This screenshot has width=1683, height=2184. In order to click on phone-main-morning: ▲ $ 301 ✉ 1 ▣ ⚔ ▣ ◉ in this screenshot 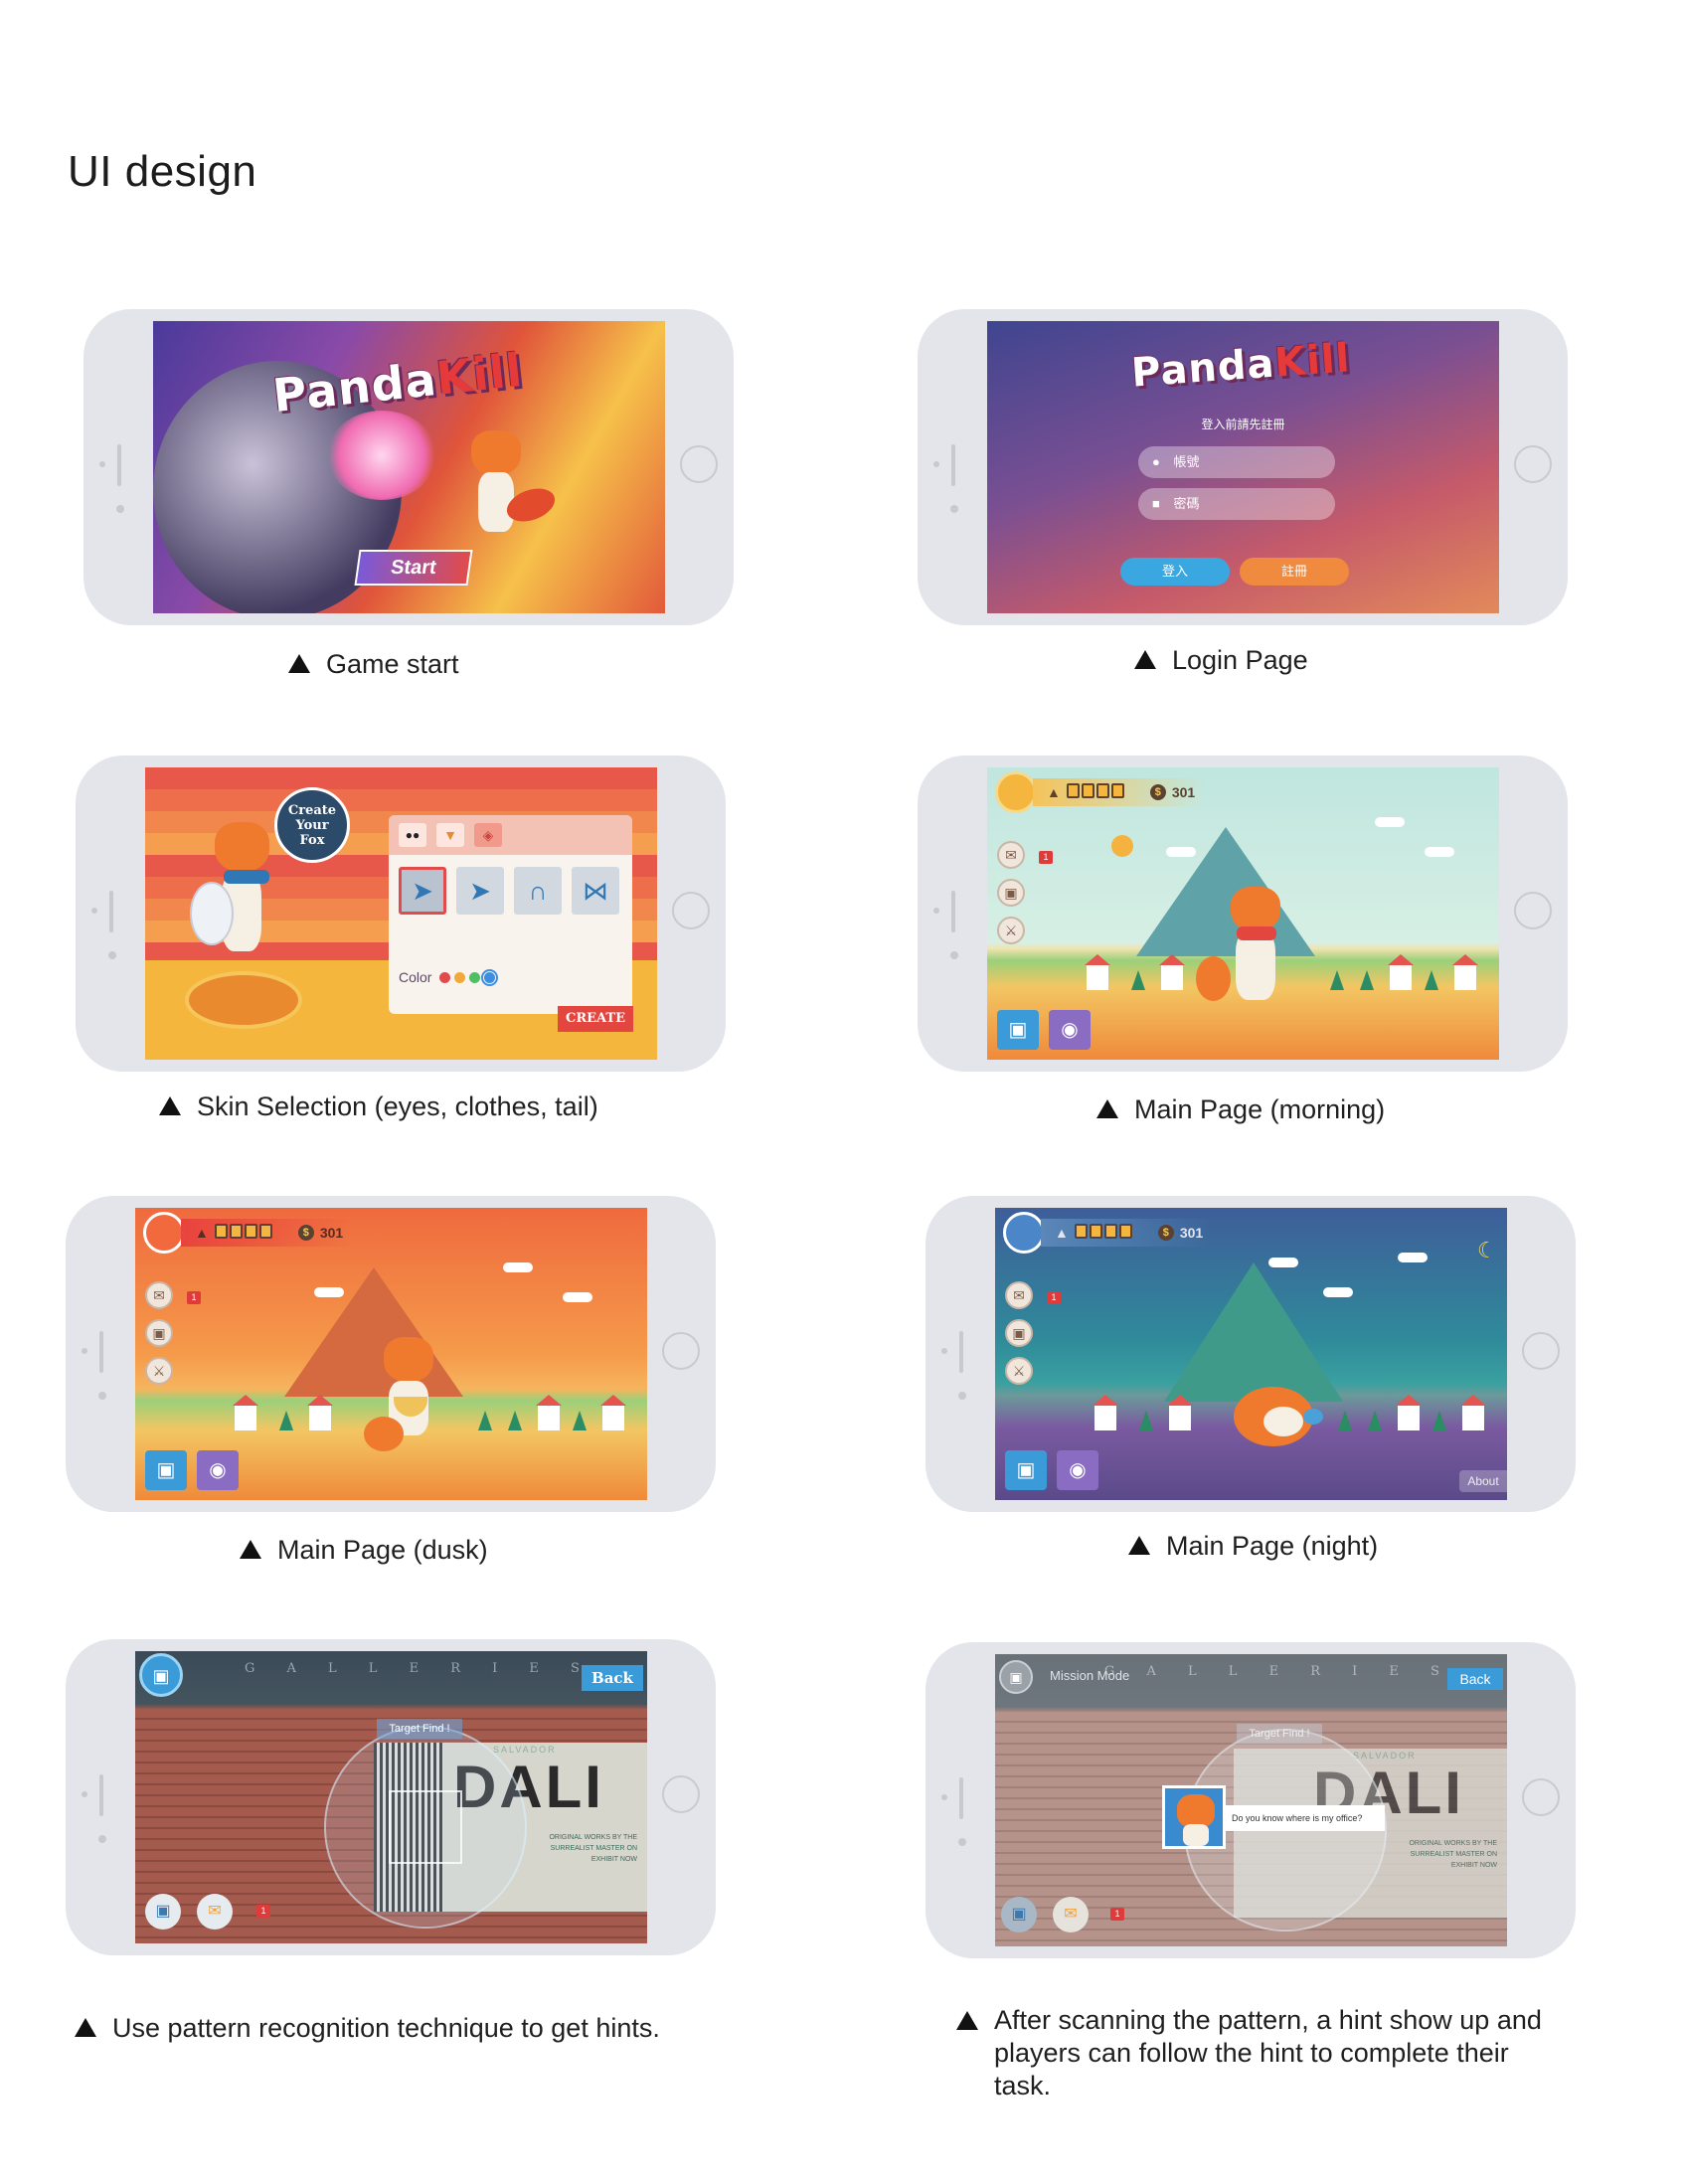, I will do `click(1243, 914)`.